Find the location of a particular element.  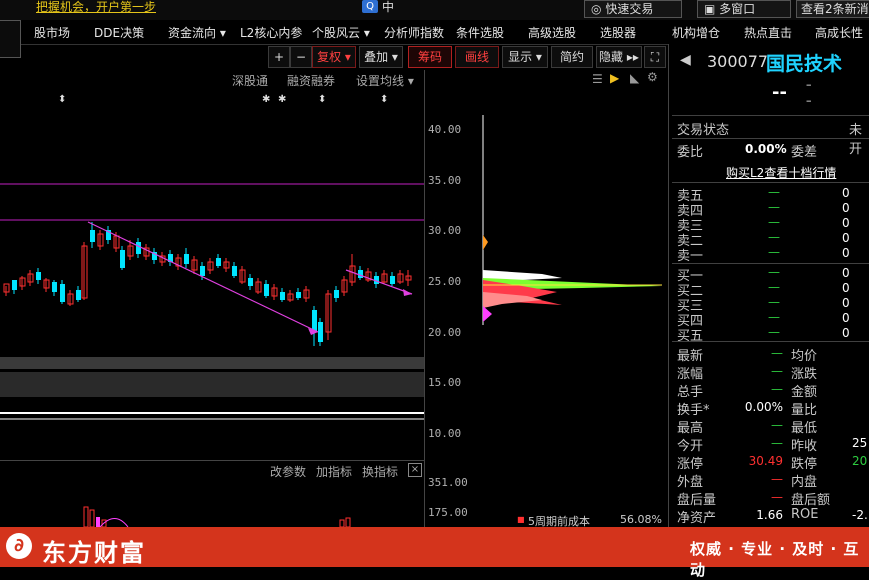

menu-stock-news: 个股风云 ▾ is located at coordinates (341, 32).